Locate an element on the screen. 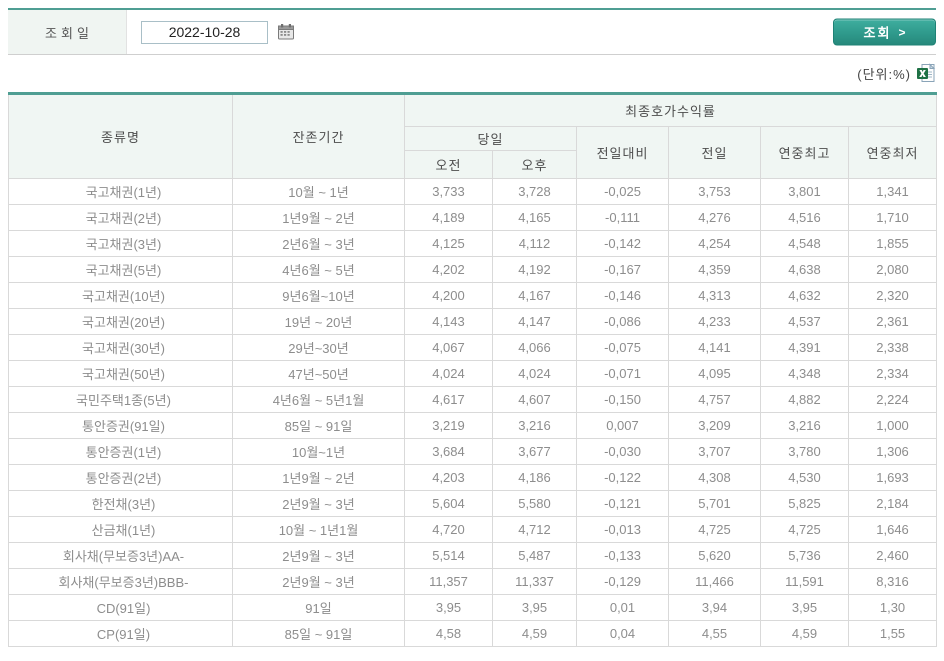  year-high-cell: 5,736 is located at coordinates (804, 555).